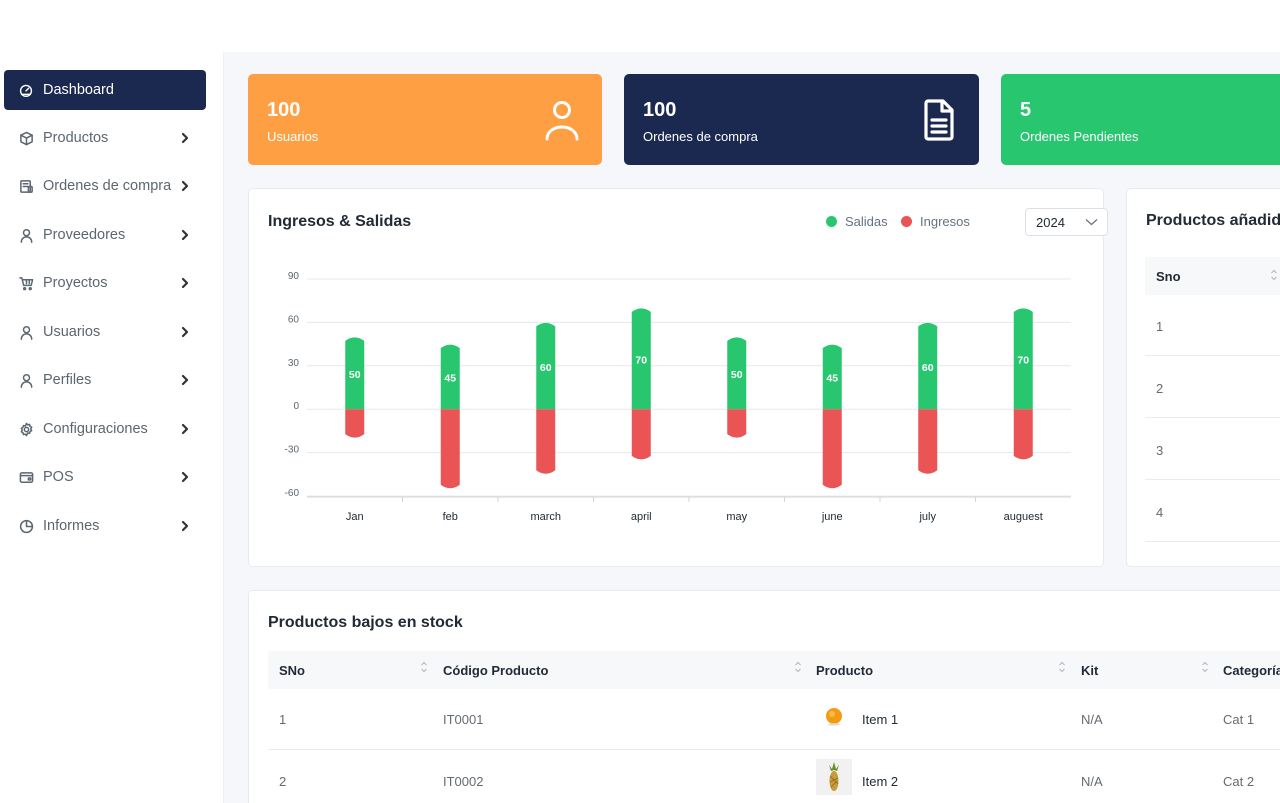 This screenshot has width=1280, height=803. Describe the element at coordinates (1066, 222) in the screenshot. I see `year-select: 2024` at that location.